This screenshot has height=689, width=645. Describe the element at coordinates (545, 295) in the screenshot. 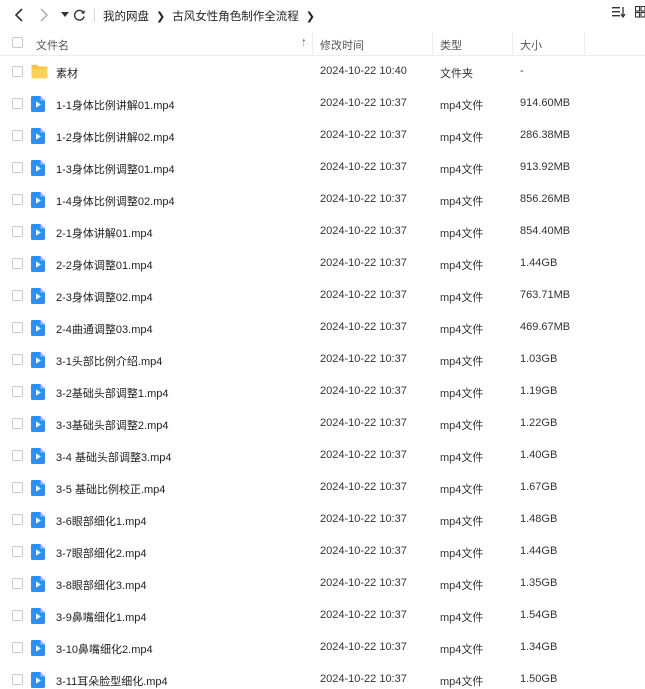

I see `file-size: 763.71MB` at that location.